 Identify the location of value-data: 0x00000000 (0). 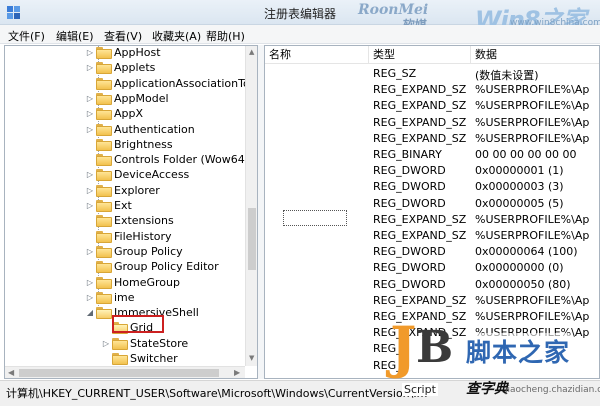
(519, 268).